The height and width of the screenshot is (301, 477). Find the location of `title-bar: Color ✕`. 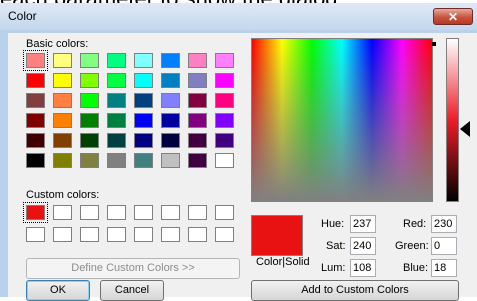

title-bar: Color ✕ is located at coordinates (238, 16).